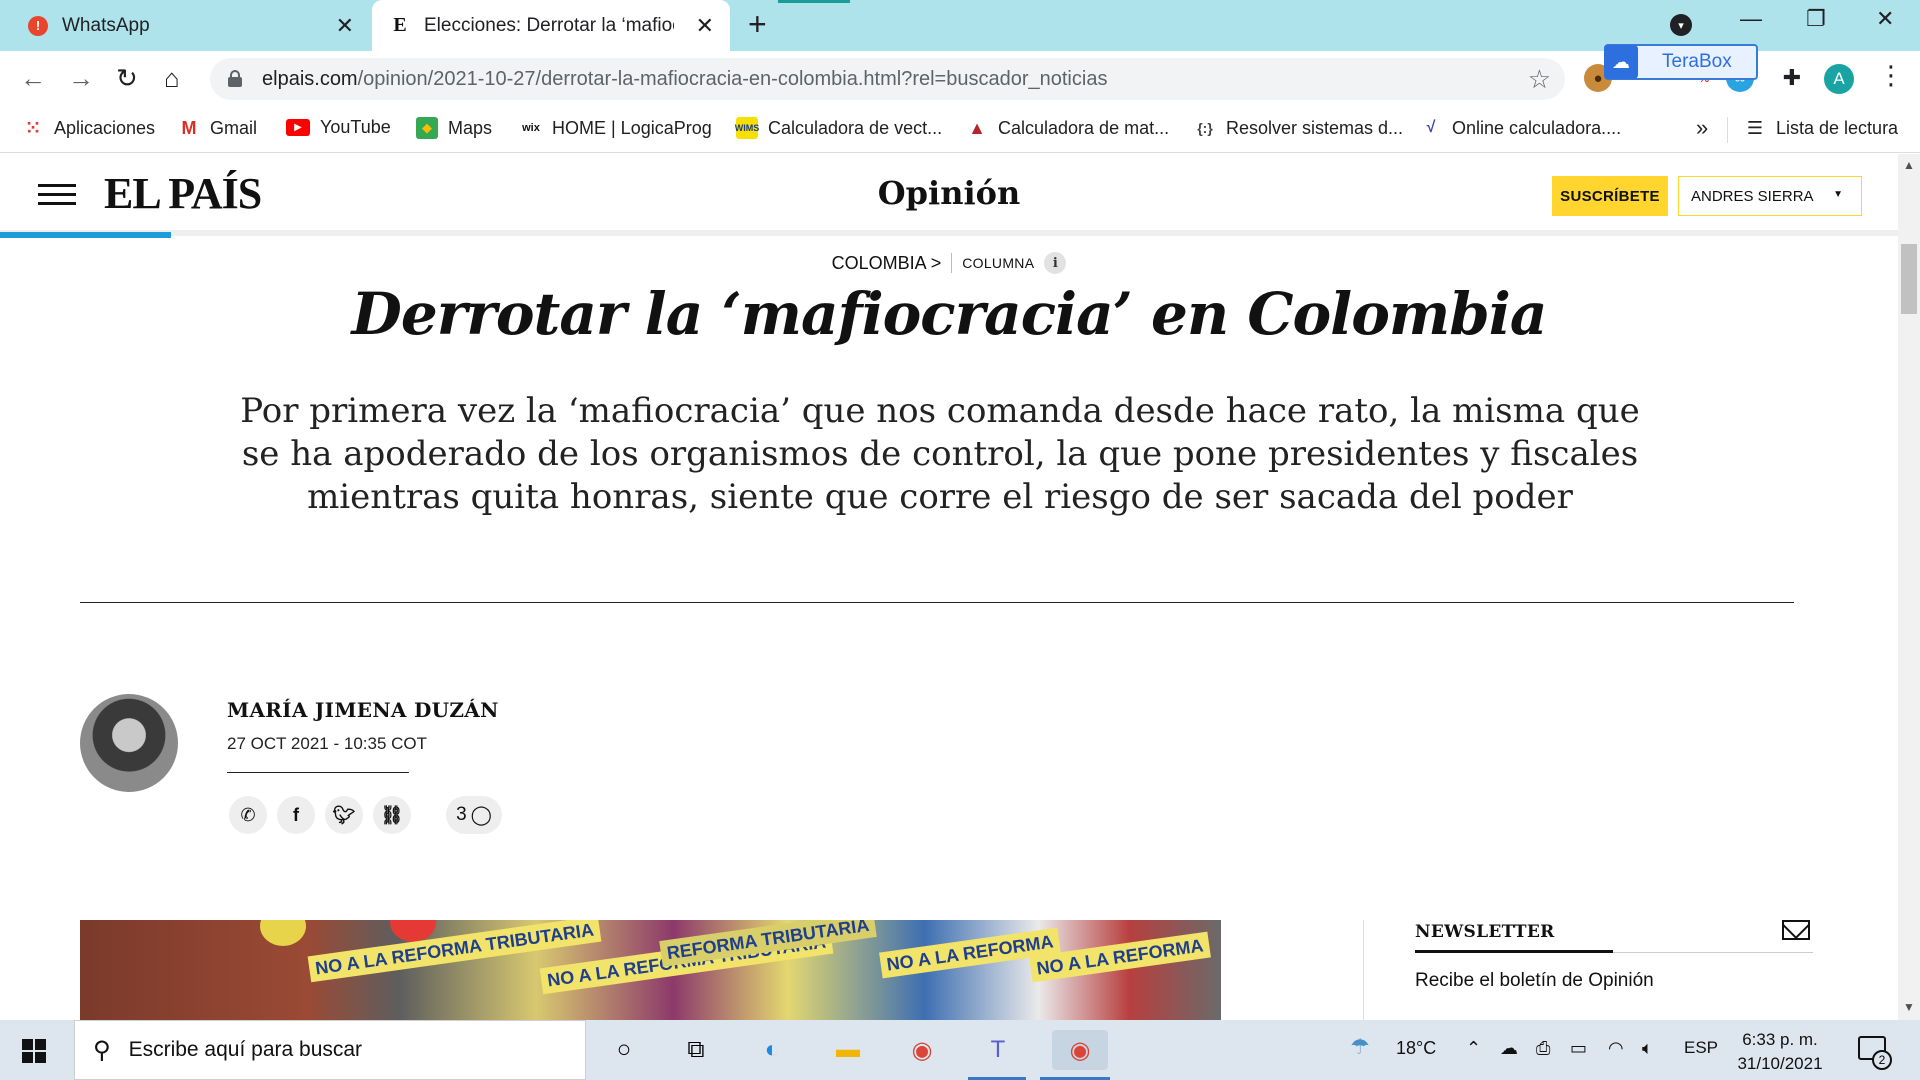  Describe the element at coordinates (998, 263) in the screenshot. I see `kicker-type: COLUMNA` at that location.